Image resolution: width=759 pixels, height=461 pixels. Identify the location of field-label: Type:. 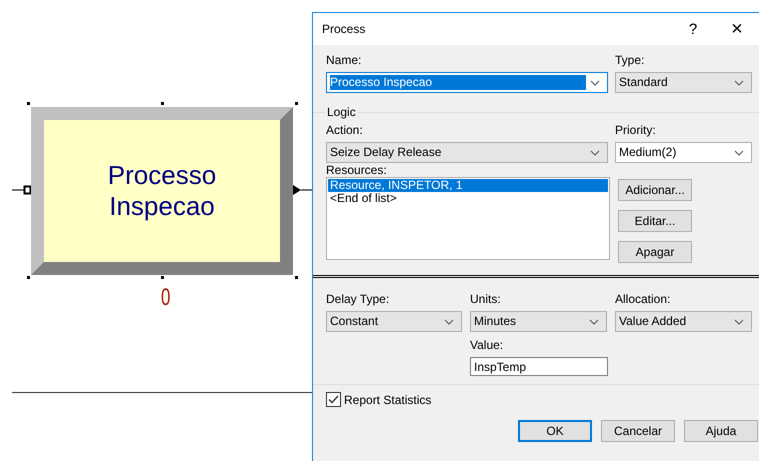
(630, 60).